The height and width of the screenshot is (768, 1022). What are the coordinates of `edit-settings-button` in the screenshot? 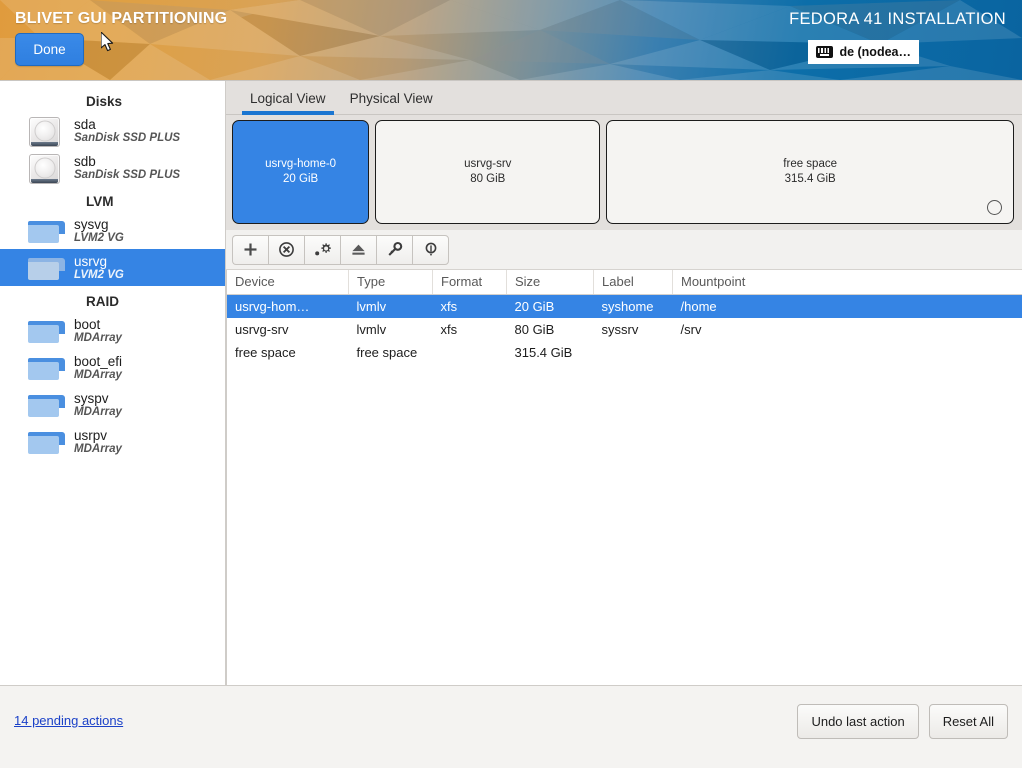 It's located at (322, 249).